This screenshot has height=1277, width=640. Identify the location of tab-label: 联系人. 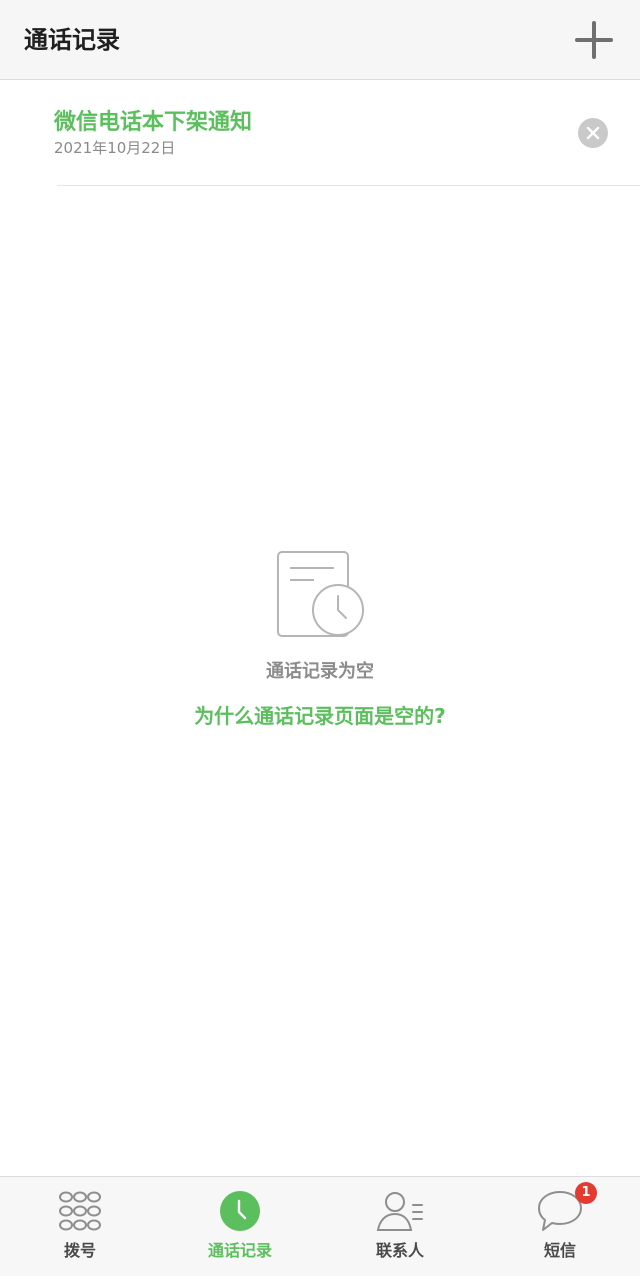
(399, 1250).